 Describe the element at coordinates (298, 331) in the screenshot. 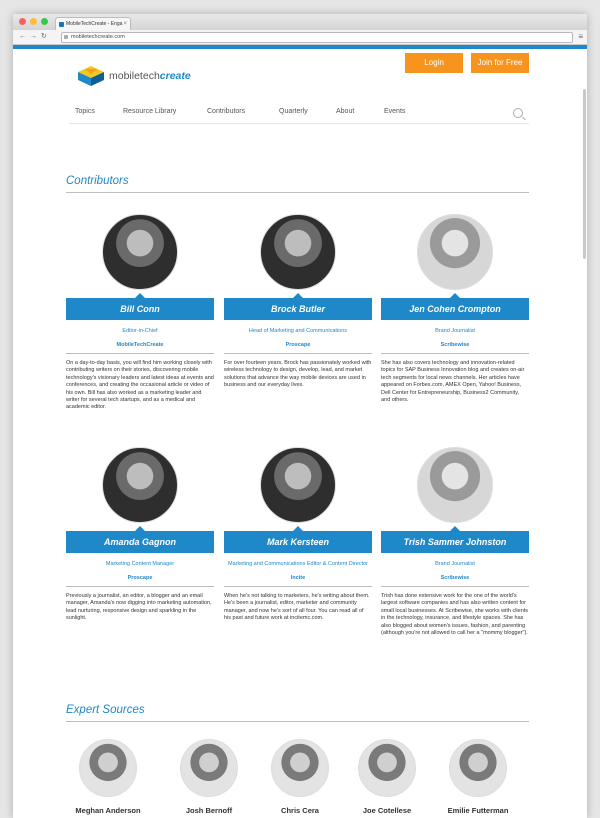

I see `contributor-role: Head of Marketing and Communications` at that location.